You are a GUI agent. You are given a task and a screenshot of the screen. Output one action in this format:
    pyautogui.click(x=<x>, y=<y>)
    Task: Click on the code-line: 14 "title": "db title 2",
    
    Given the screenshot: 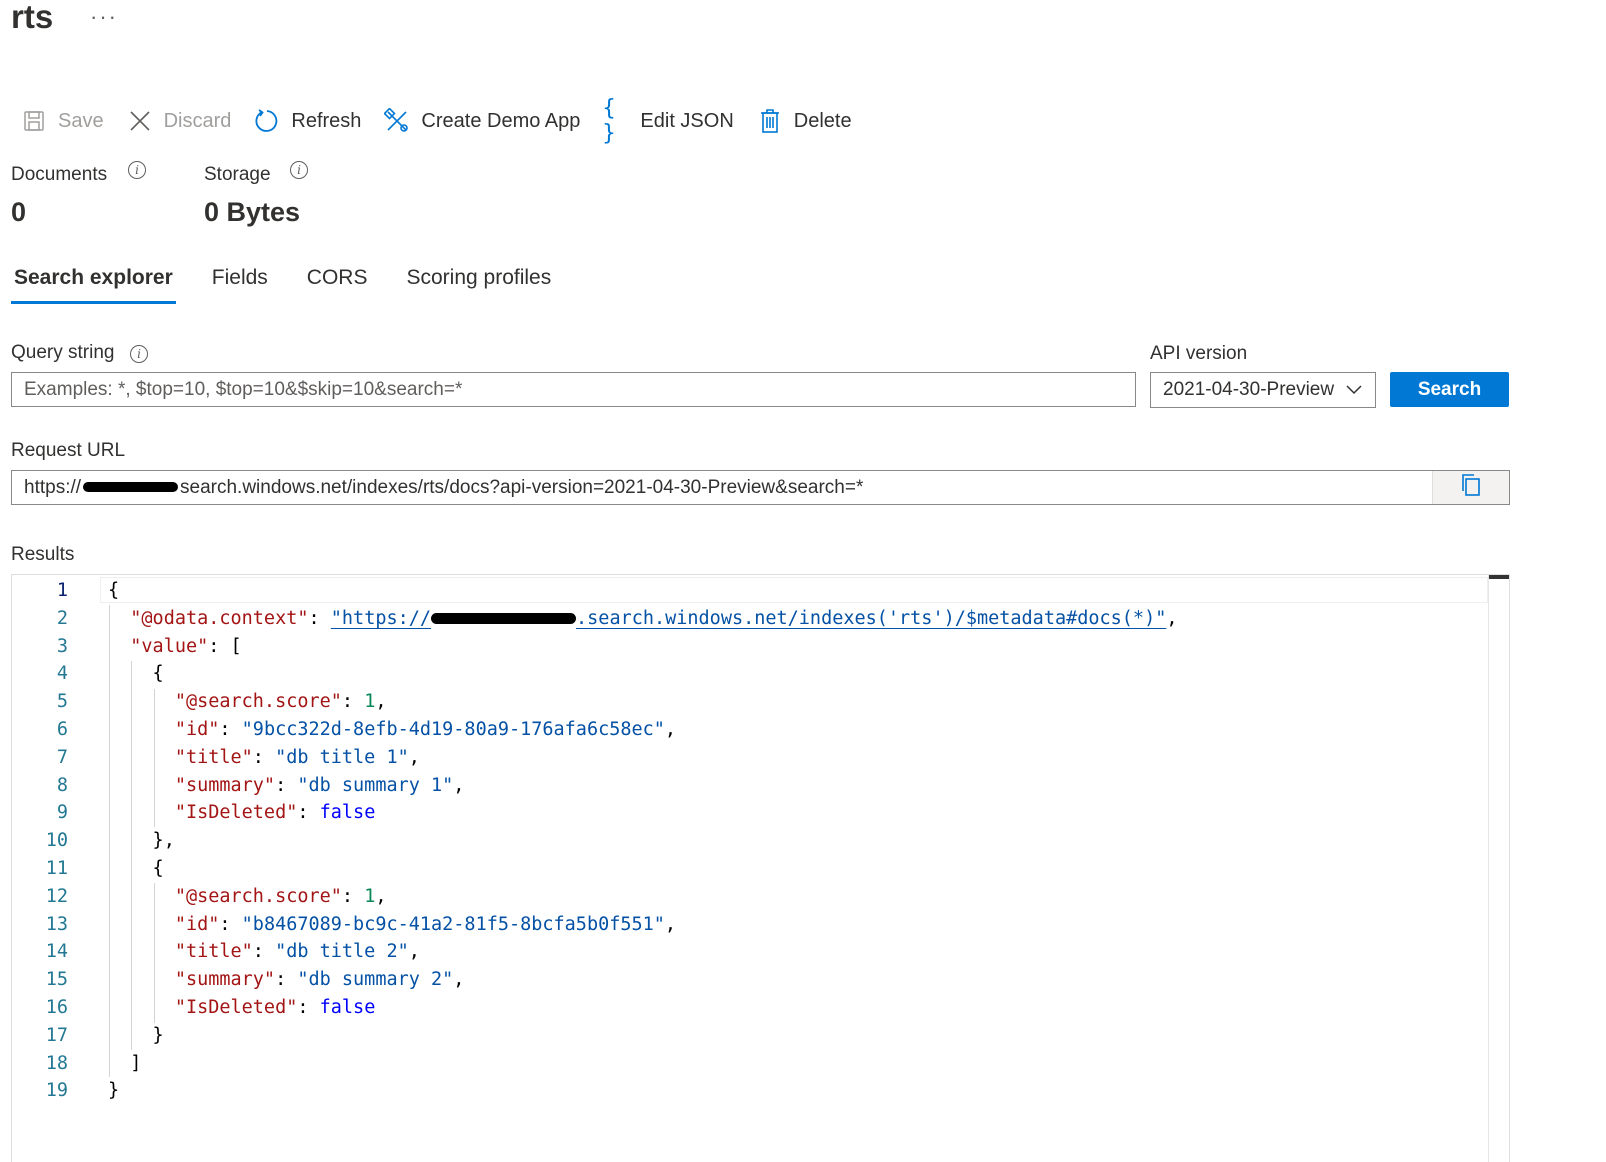 What is the action you would take?
    pyautogui.click(x=232, y=952)
    